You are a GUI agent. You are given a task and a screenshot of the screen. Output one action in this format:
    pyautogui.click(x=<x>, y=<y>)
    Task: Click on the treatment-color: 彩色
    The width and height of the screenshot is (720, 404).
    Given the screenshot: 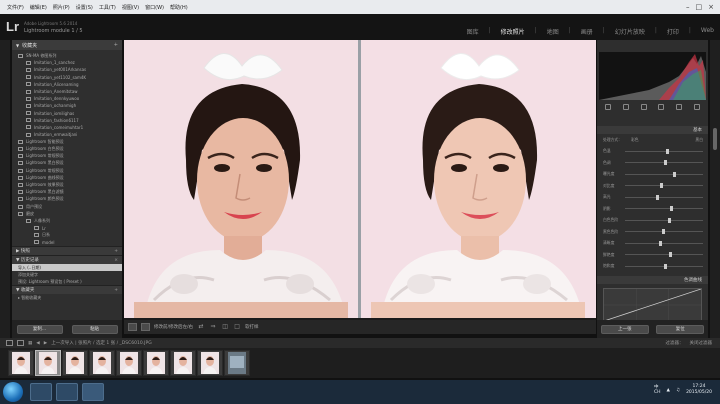 What is the action you would take?
    pyautogui.click(x=660, y=140)
    